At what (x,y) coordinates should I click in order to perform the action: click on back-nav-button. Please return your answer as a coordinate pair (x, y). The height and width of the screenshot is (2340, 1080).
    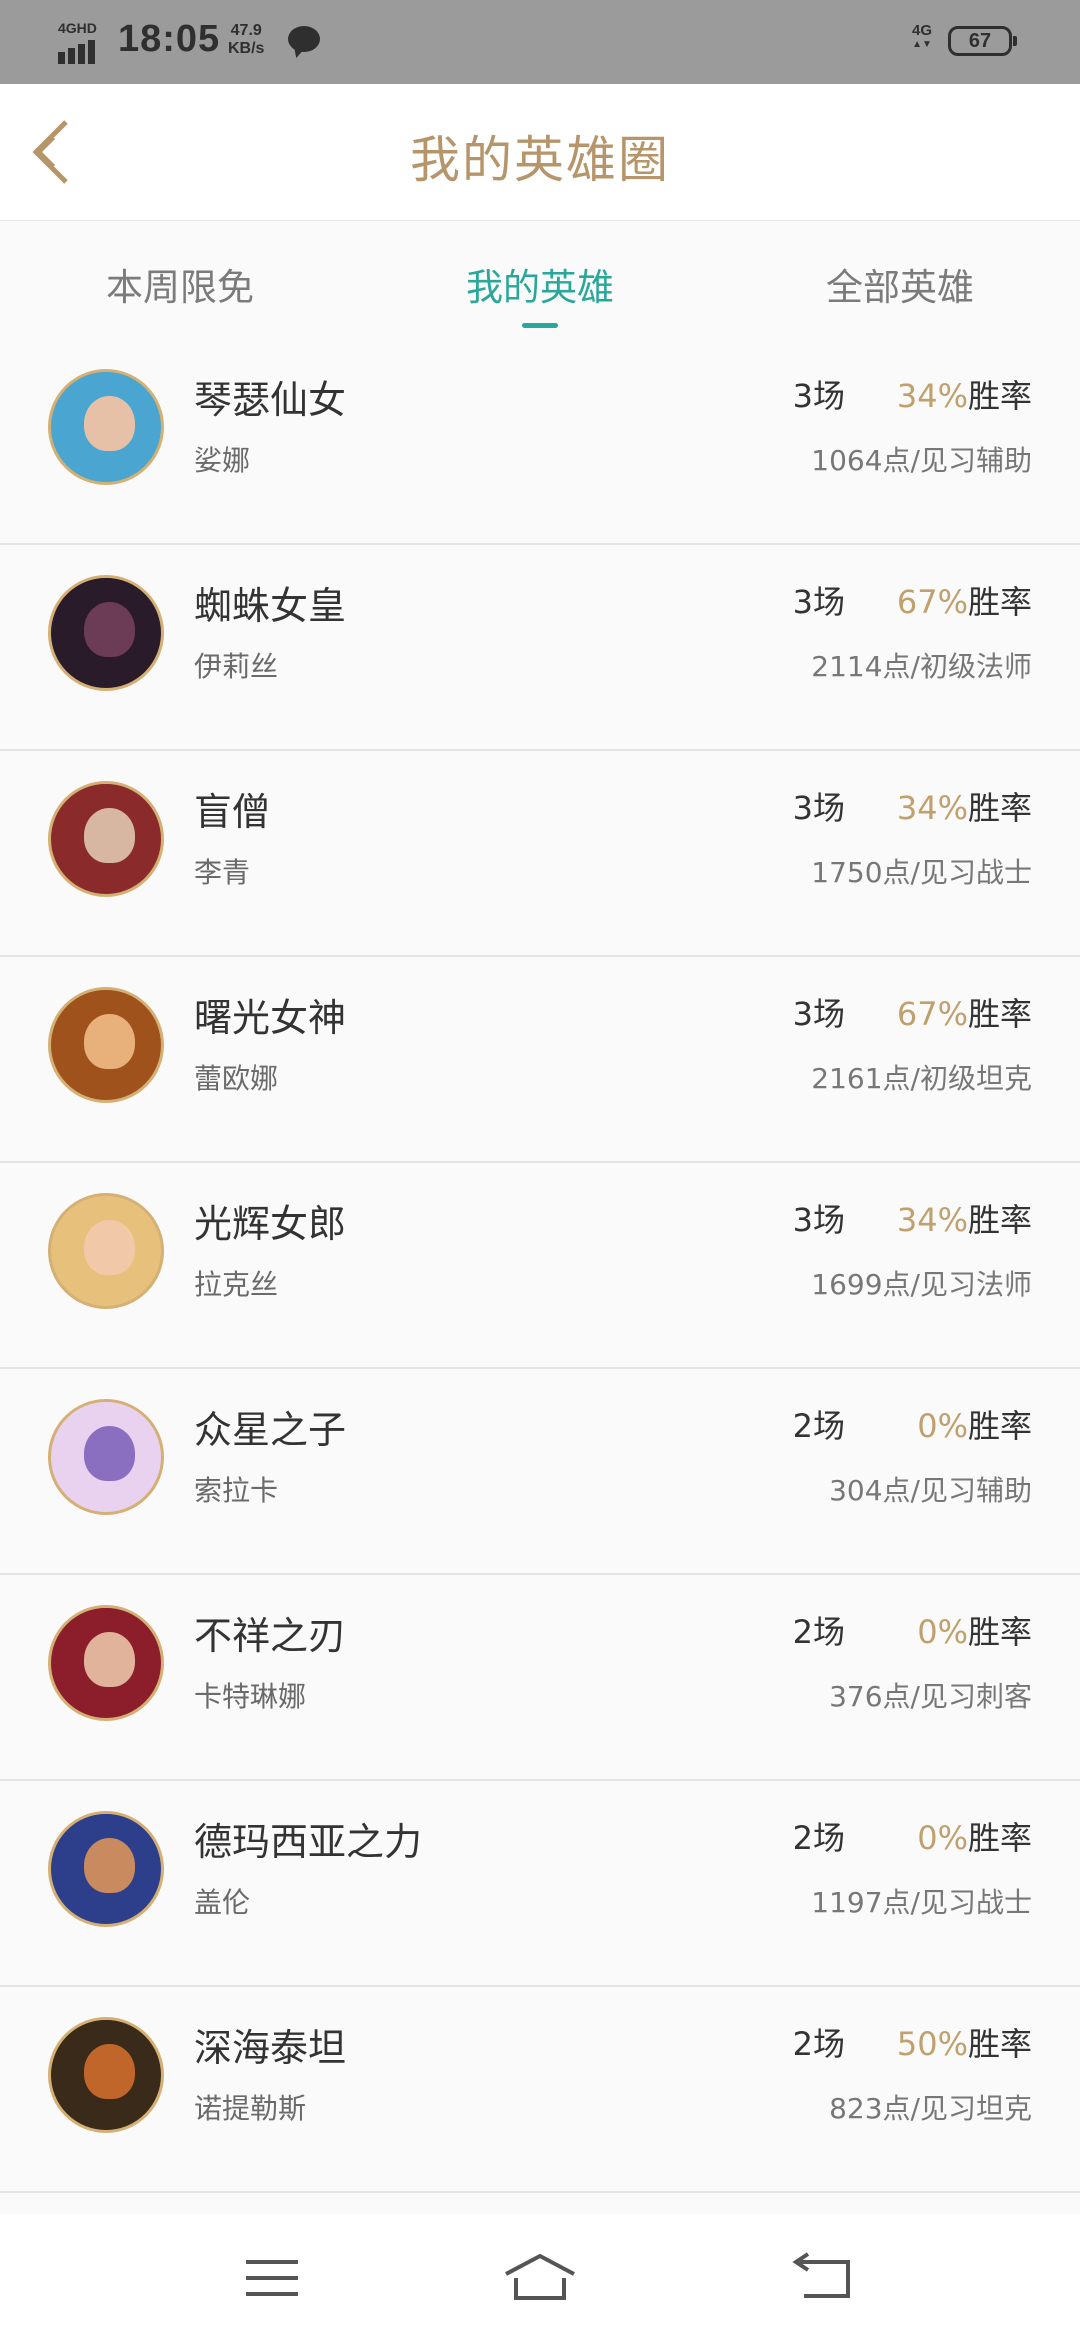
    Looking at the image, I should click on (824, 2278).